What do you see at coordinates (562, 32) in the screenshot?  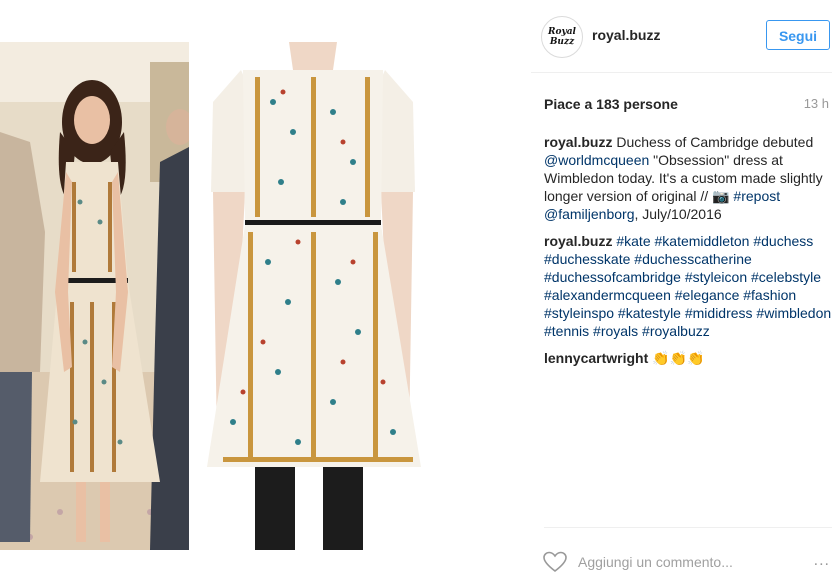 I see `avatar-text-line1: Royal` at bounding box center [562, 32].